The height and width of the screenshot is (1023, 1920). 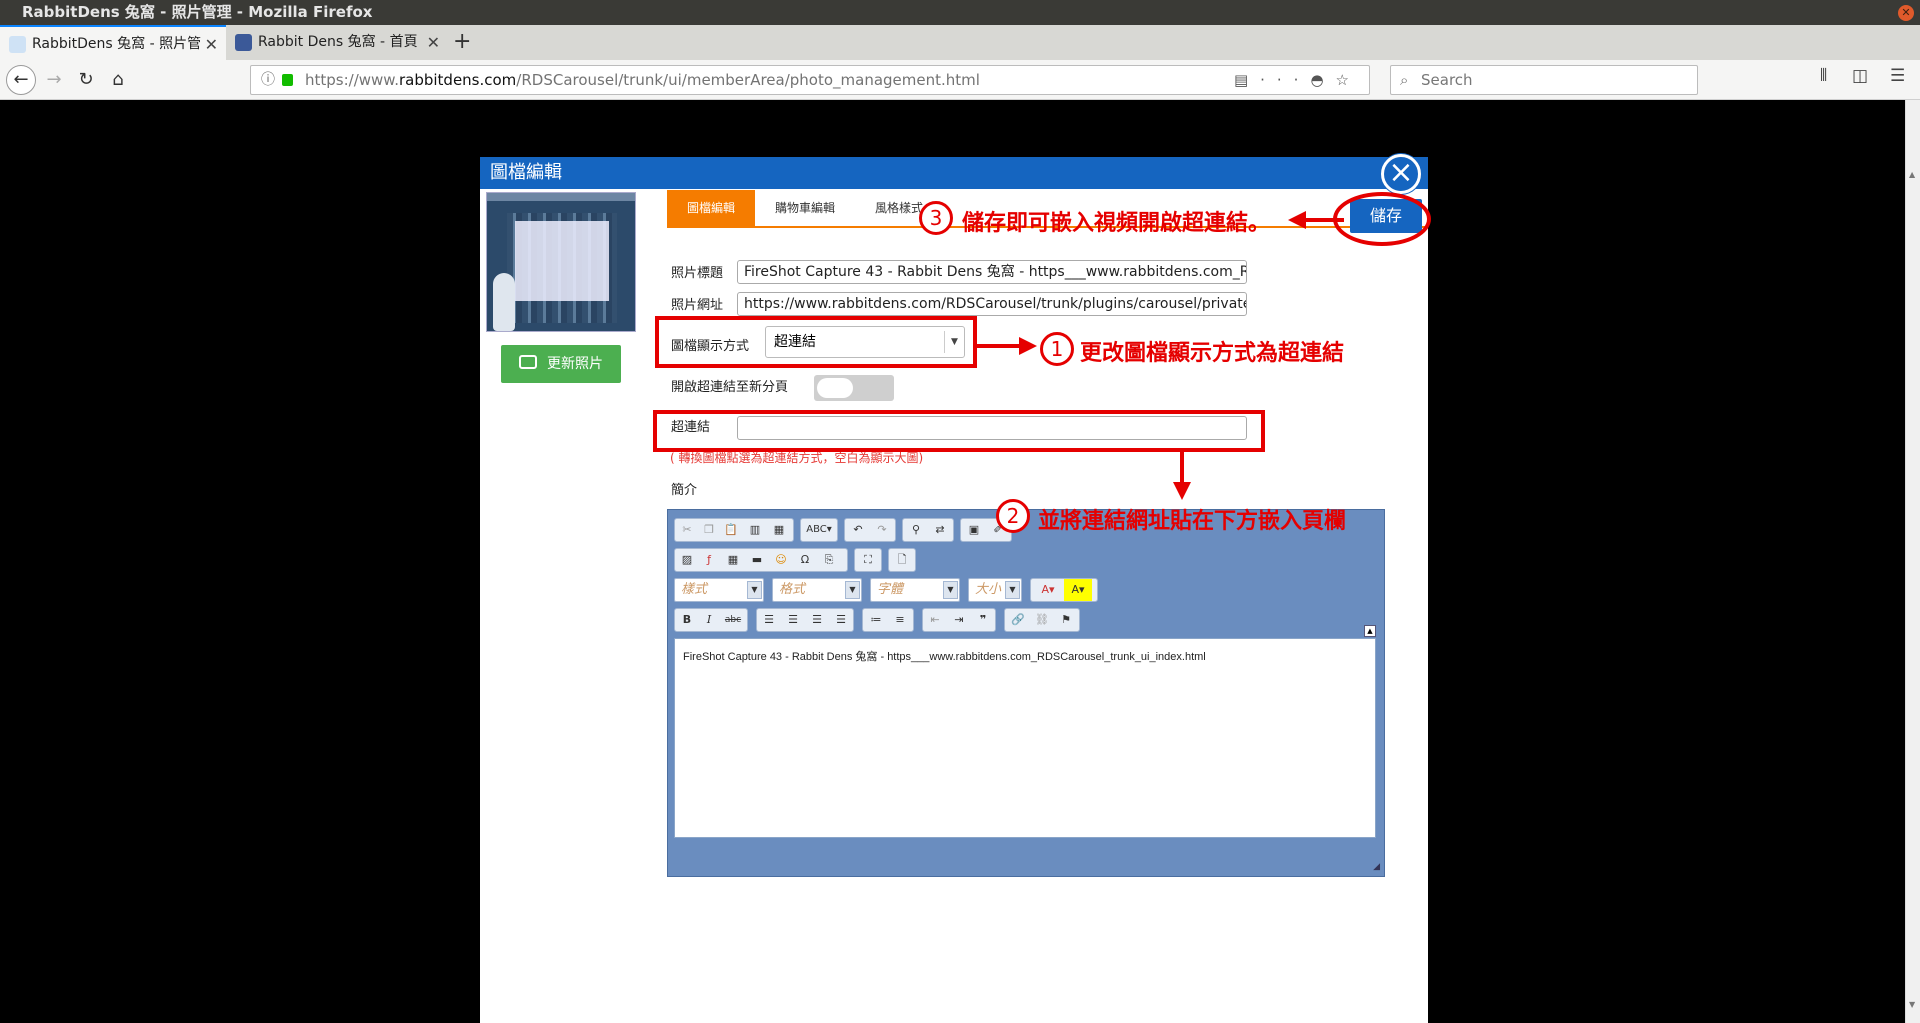 What do you see at coordinates (268, 80) in the screenshot?
I see `info-icon: ⓘ` at bounding box center [268, 80].